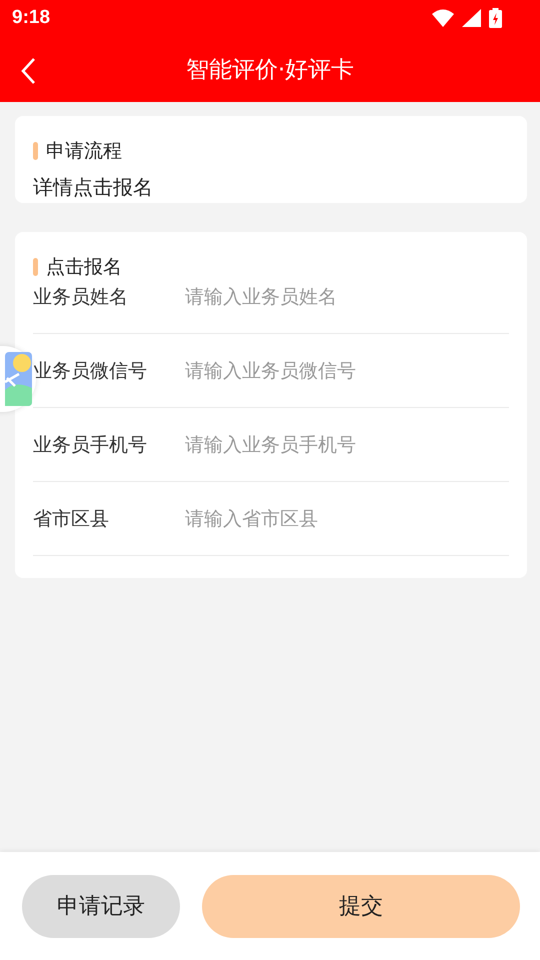  I want to click on status-time: 9:18, so click(31, 18).